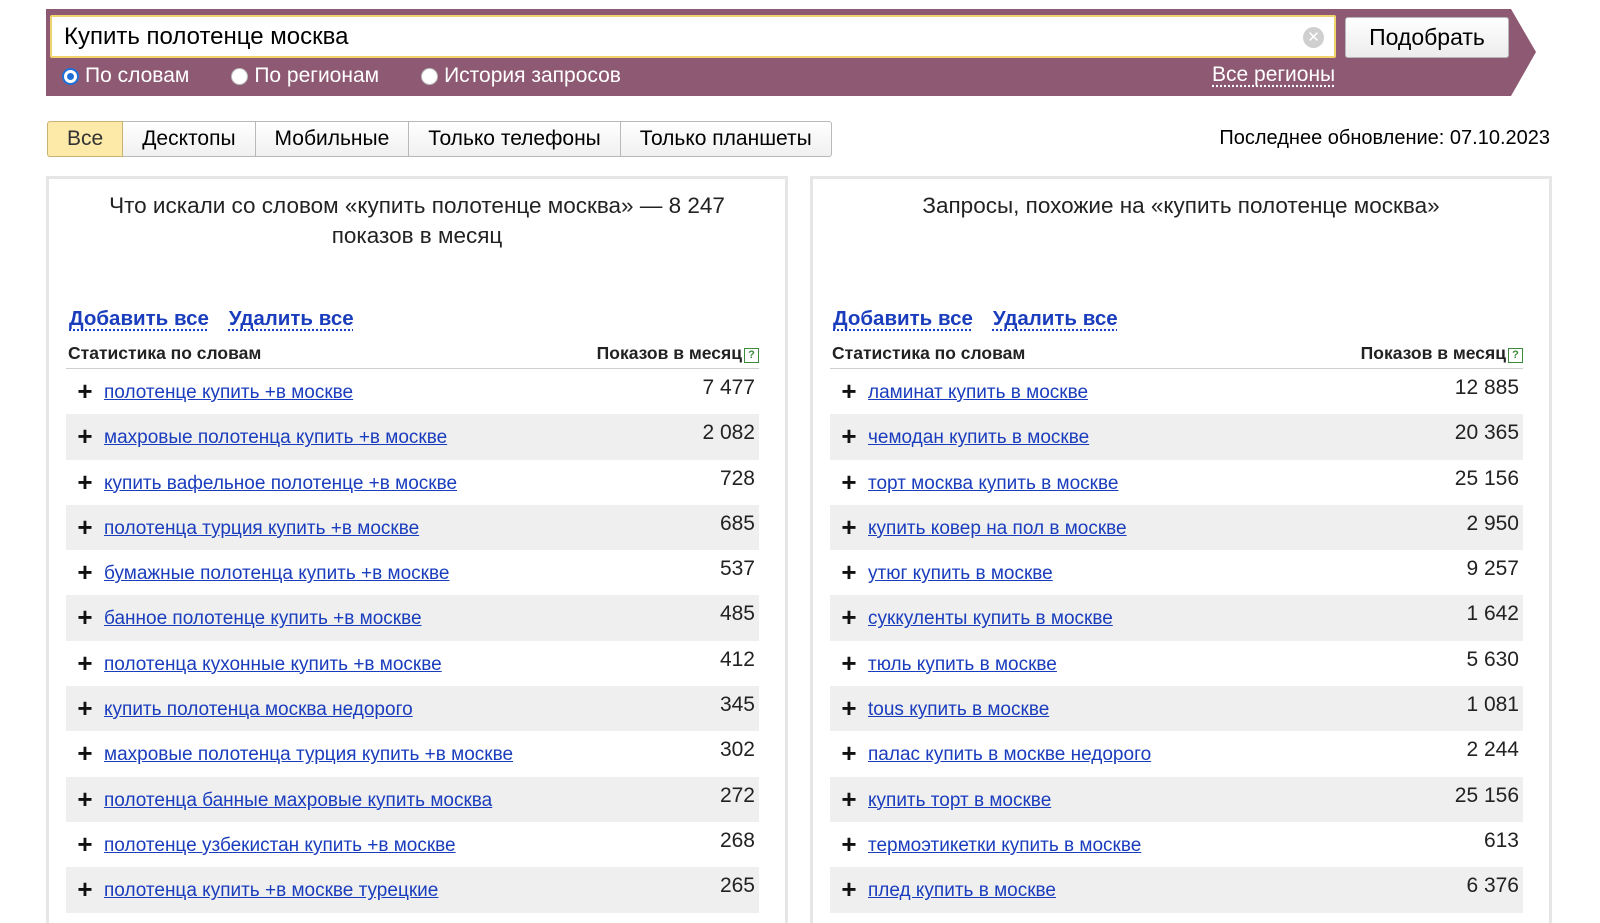 Image resolution: width=1600 pixels, height=923 pixels. Describe the element at coordinates (737, 569) in the screenshot. I see `impressions-count: 537` at that location.